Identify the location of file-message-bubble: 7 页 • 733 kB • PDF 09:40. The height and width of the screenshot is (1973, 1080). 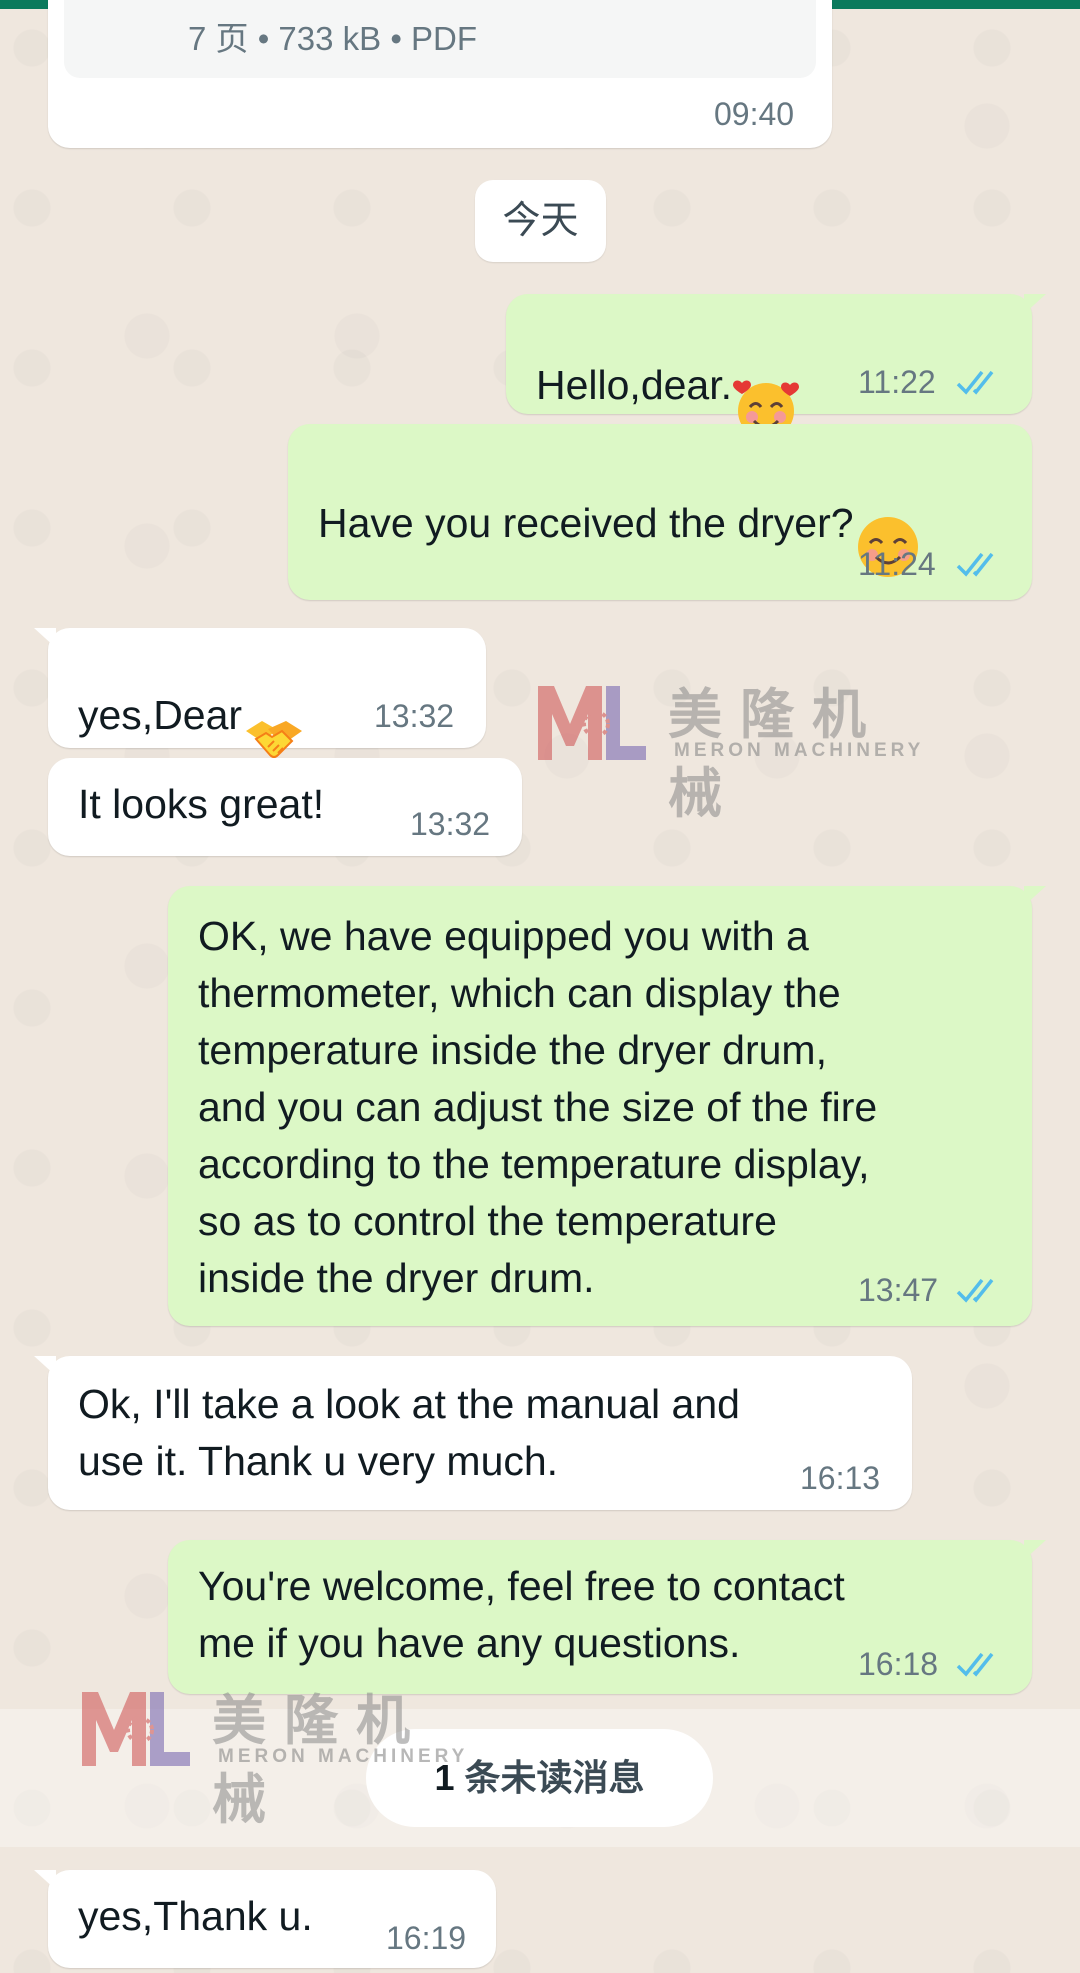
(440, 74).